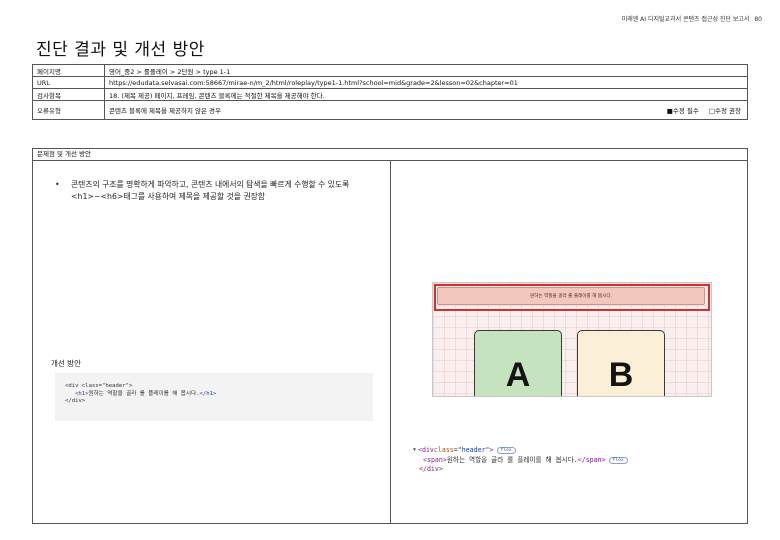  Describe the element at coordinates (82, 393) in the screenshot. I see `code-h1-open: <h1>` at that location.